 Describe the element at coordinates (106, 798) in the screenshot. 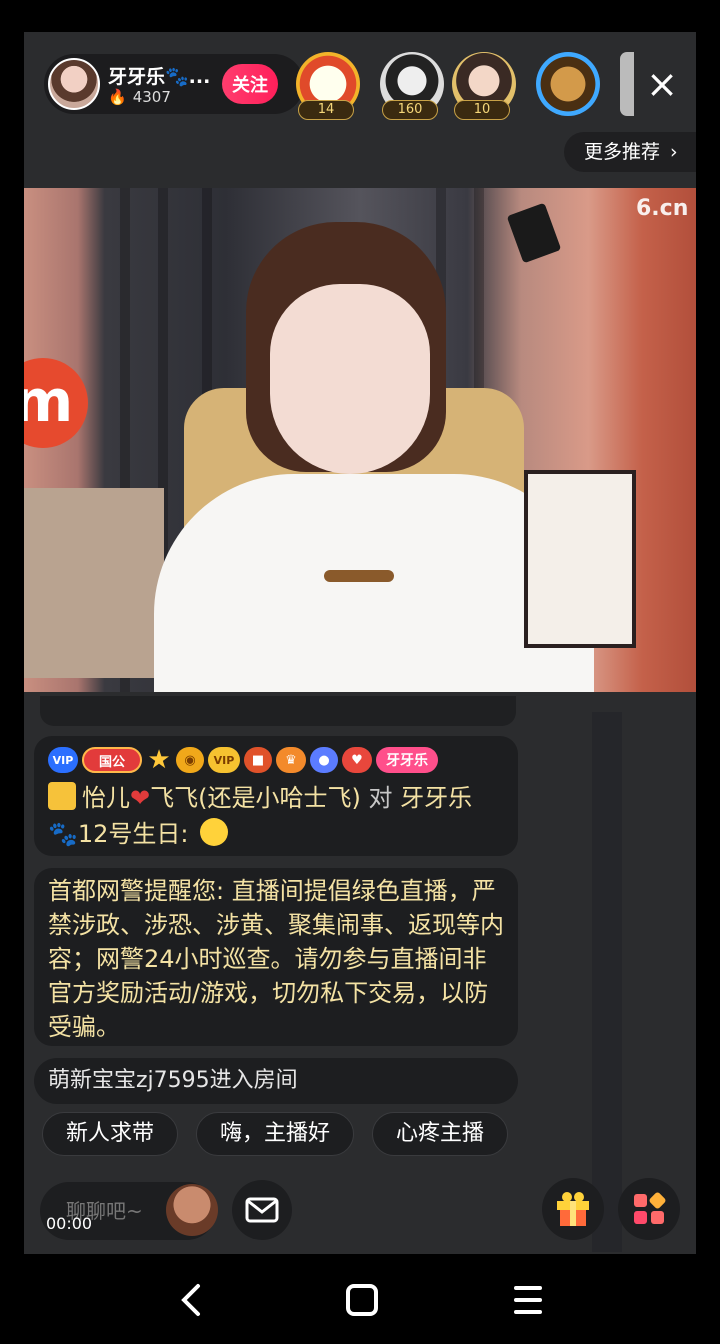

I see `sender-name: 怡儿` at that location.